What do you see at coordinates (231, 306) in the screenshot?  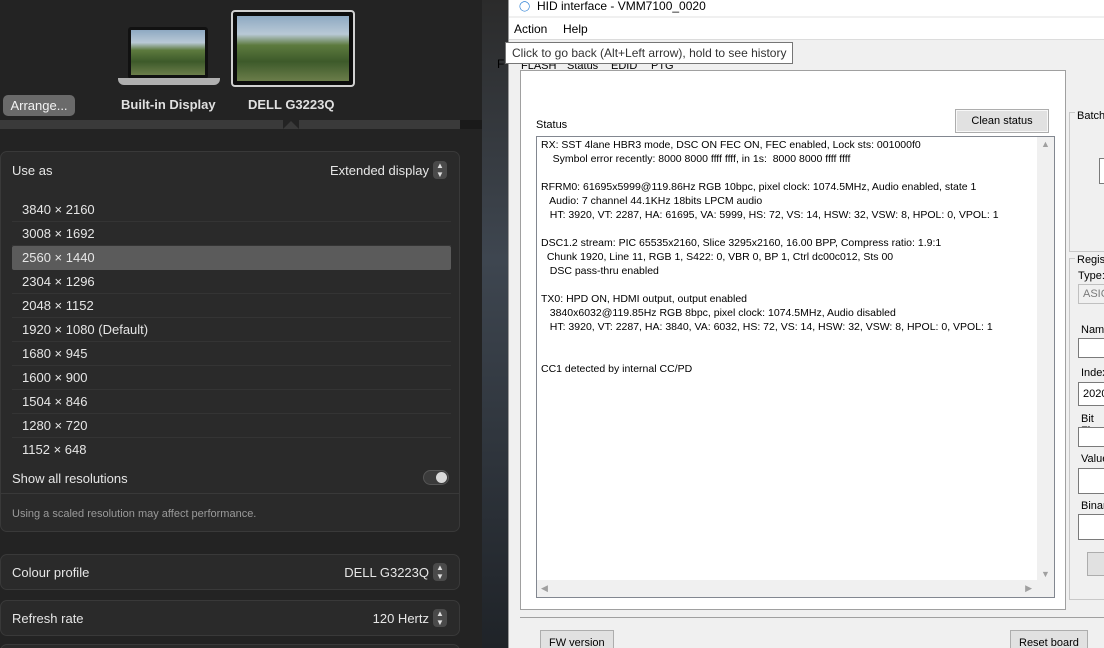 I see `resolution-option: 2048 × 1152` at bounding box center [231, 306].